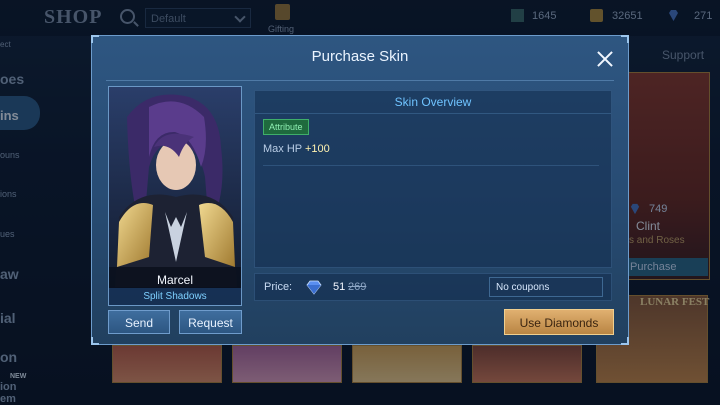 This screenshot has height=405, width=720. Describe the element at coordinates (546, 287) in the screenshot. I see `coupon-select: No coupons` at that location.